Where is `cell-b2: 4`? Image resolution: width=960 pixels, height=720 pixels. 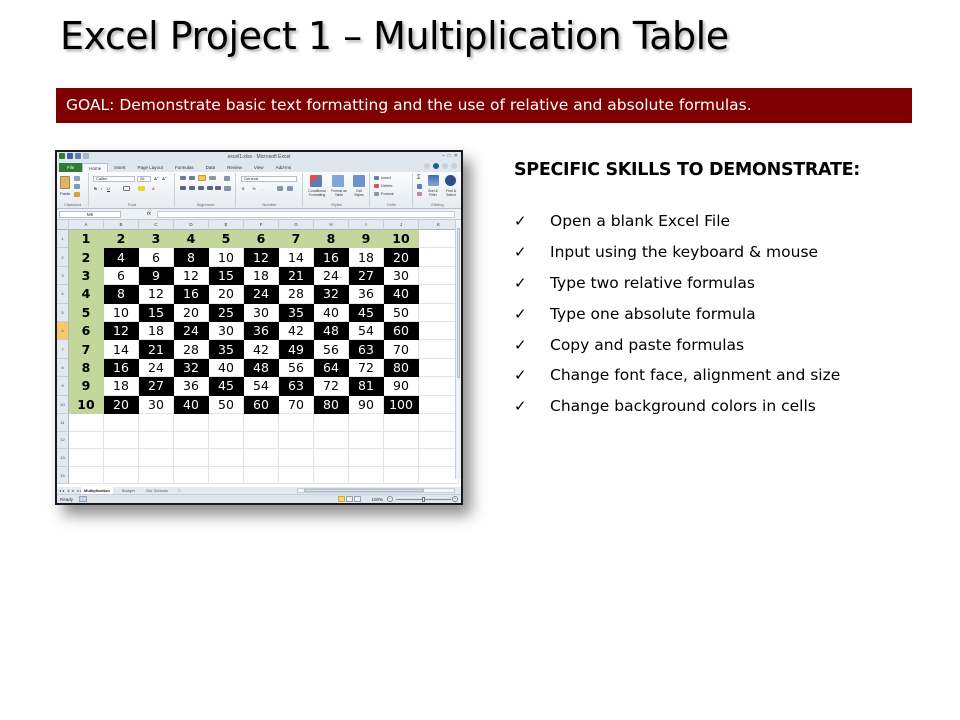 cell-b2: 4 is located at coordinates (121, 257).